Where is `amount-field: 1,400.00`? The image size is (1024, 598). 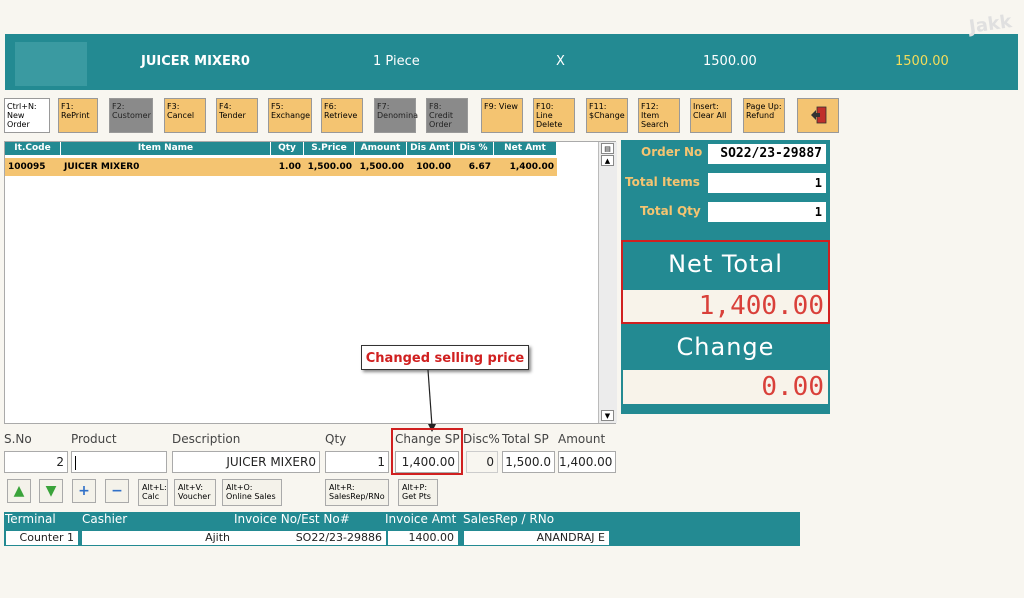
amount-field: 1,400.00 is located at coordinates (587, 462).